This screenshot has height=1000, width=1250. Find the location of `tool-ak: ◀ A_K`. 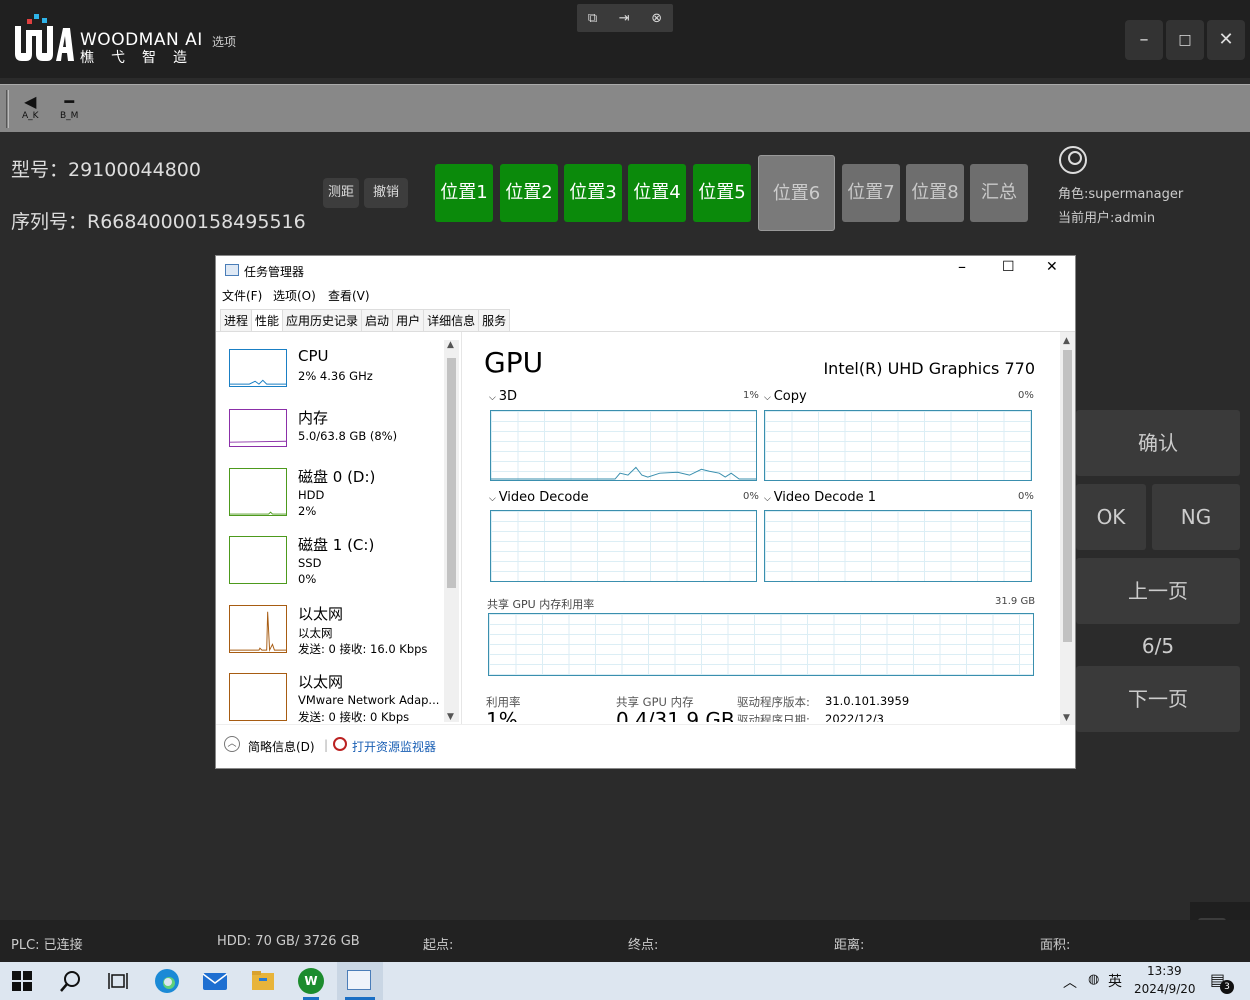

tool-ak: ◀ A_K is located at coordinates (30, 107).